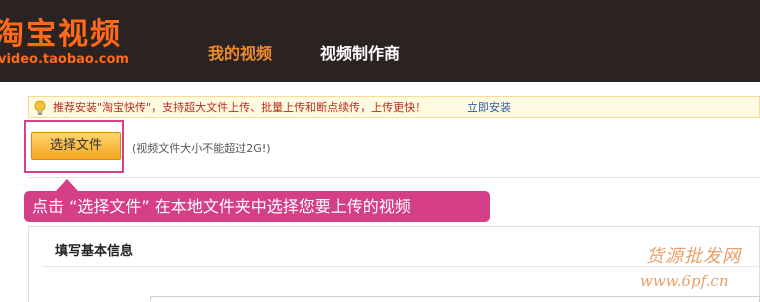 The image size is (760, 302). Describe the element at coordinates (693, 256) in the screenshot. I see `watermark-text: 货源批发网` at that location.